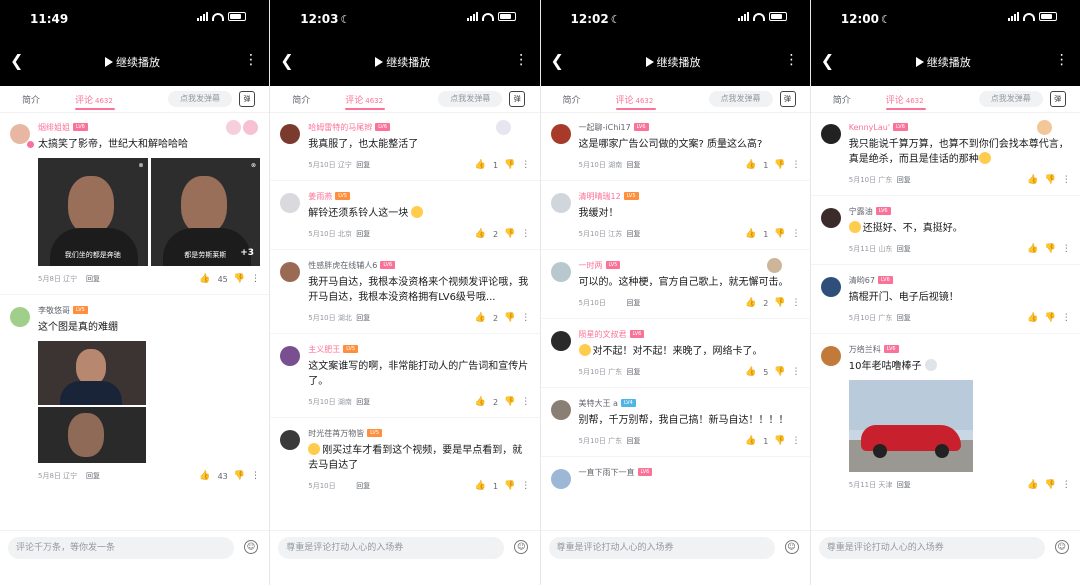 Image resolution: width=1080 pixels, height=585 pixels. What do you see at coordinates (865, 349) in the screenshot?
I see `username: 万络兰科` at bounding box center [865, 349].